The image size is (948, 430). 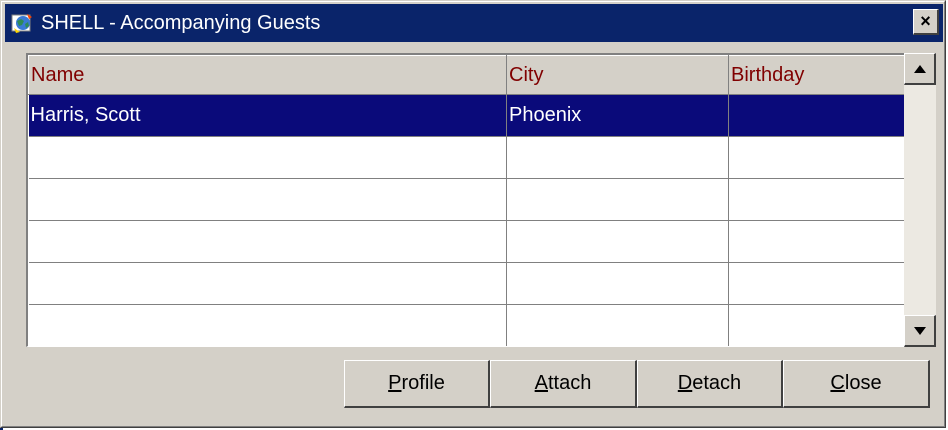 I want to click on profile-button: Profile, so click(x=417, y=384).